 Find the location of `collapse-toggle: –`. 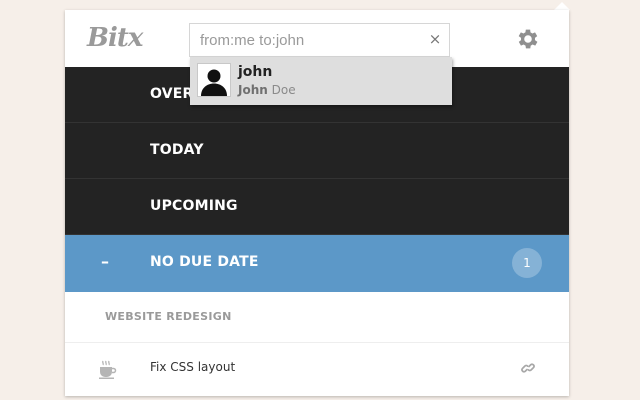

collapse-toggle: – is located at coordinates (105, 261).